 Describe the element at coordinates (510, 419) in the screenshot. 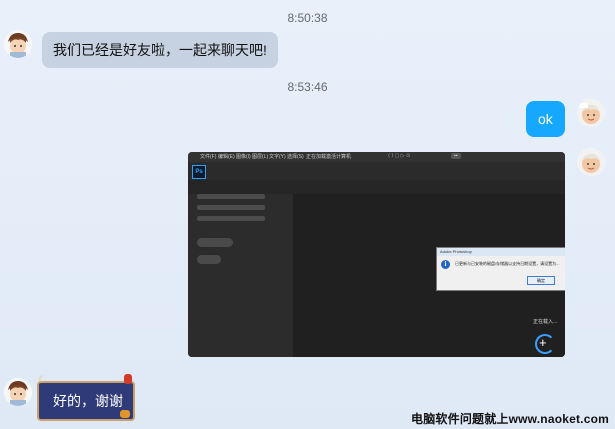

I see `watermark-text: 电脑软件问题就上www.naoket.com` at that location.